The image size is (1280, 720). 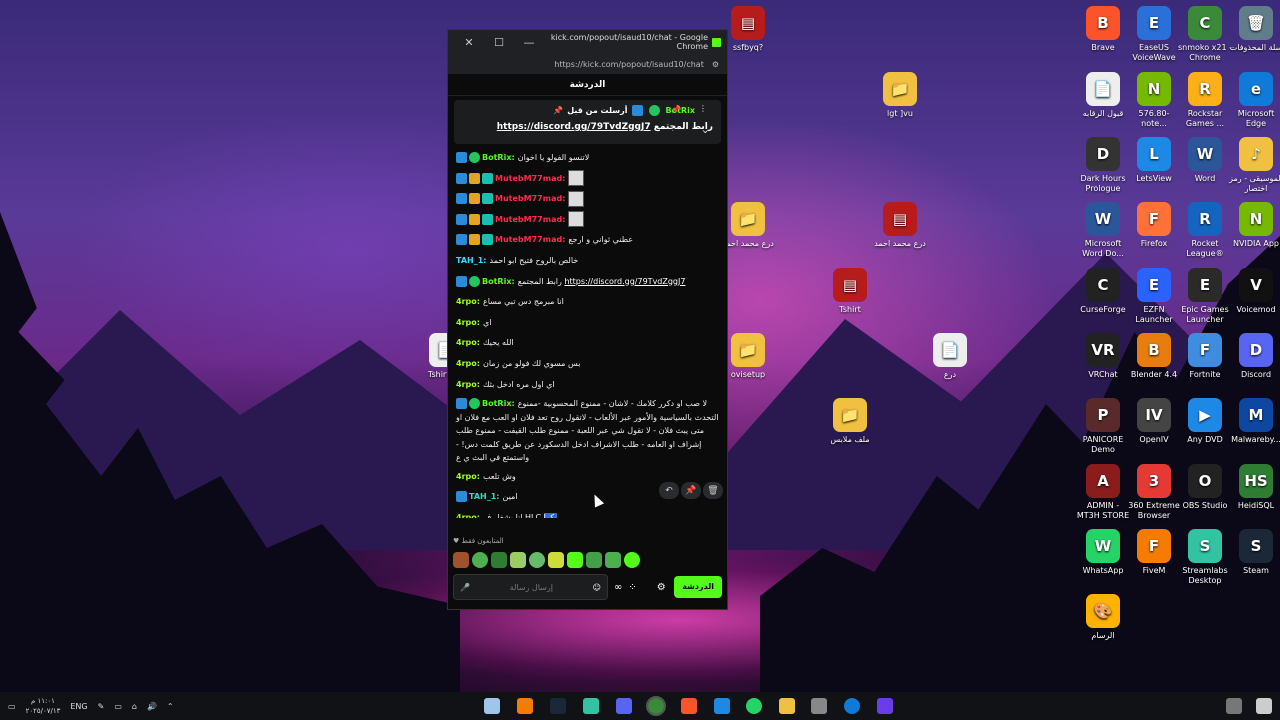 What do you see at coordinates (1154, 160) in the screenshot?
I see `desktop-icon: L LetsView` at bounding box center [1154, 160].